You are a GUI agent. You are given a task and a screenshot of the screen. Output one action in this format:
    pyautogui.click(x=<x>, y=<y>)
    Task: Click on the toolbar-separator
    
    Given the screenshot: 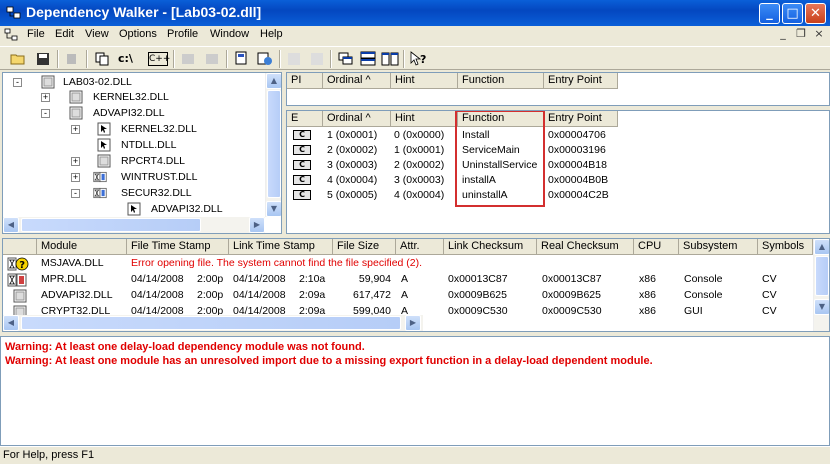 What is the action you would take?
    pyautogui.click(x=227, y=59)
    